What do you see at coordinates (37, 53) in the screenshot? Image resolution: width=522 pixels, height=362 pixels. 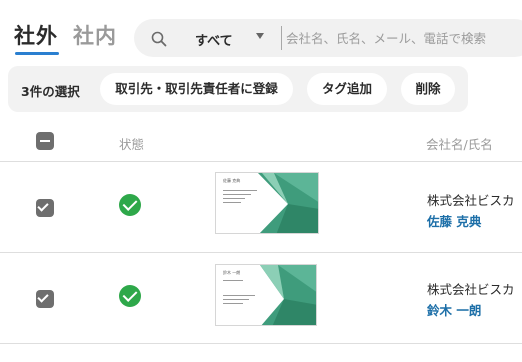 I see `active-tab-indicator` at bounding box center [37, 53].